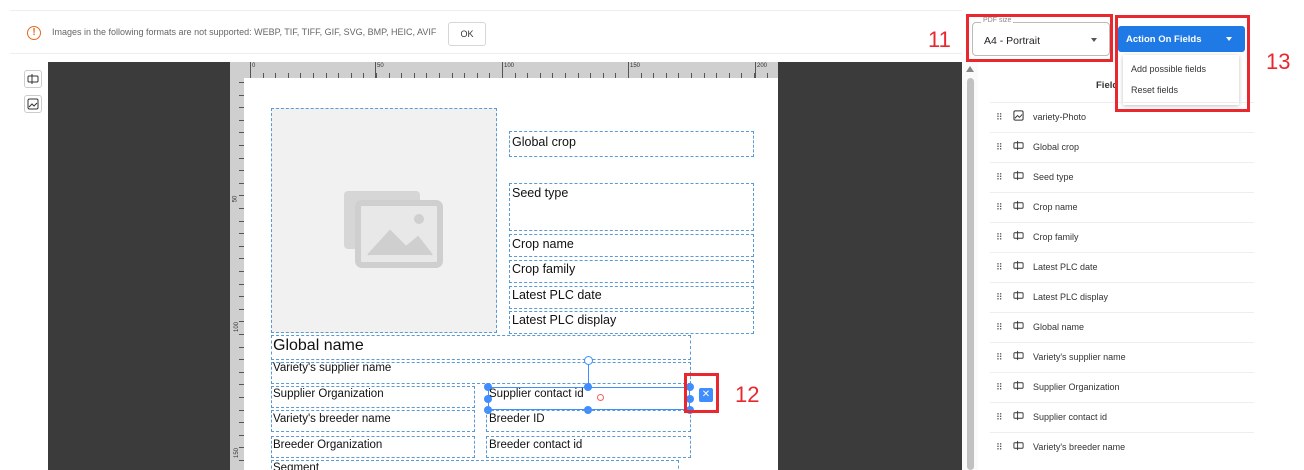 The height and width of the screenshot is (470, 1304). Describe the element at coordinates (588, 360) in the screenshot. I see `rotate-handle` at that location.